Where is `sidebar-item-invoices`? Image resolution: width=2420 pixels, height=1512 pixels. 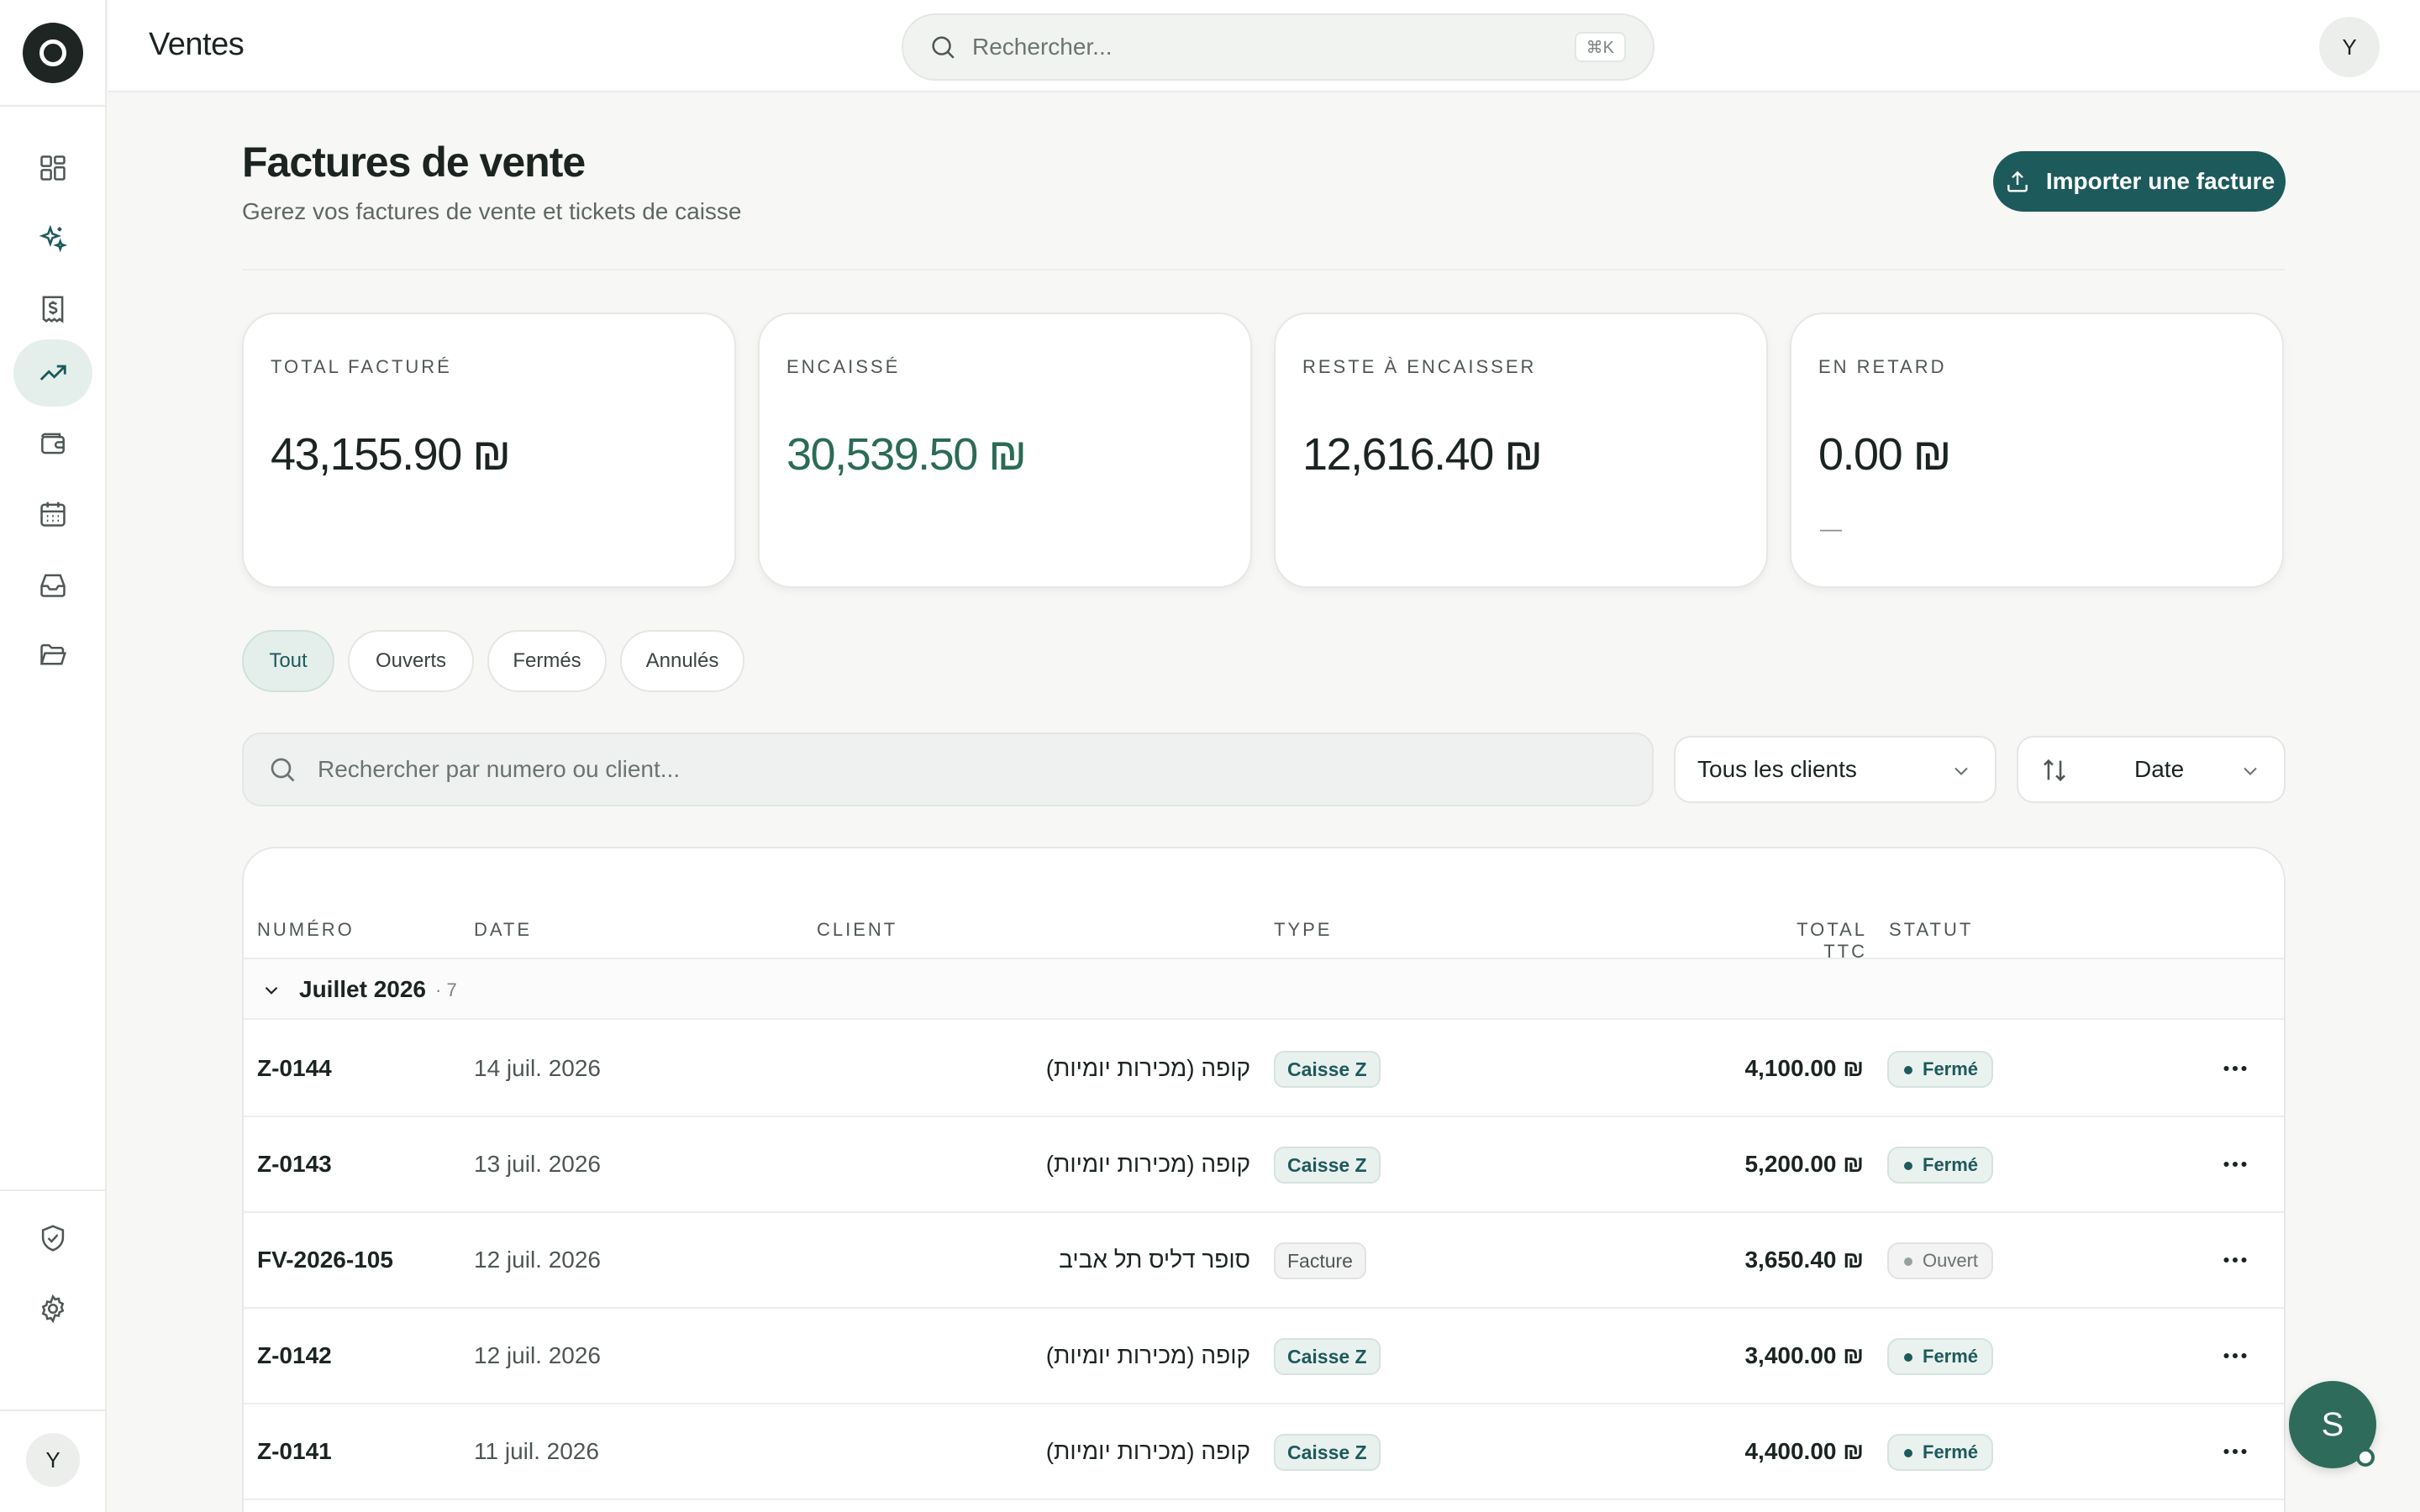
sidebar-item-invoices is located at coordinates (52, 309).